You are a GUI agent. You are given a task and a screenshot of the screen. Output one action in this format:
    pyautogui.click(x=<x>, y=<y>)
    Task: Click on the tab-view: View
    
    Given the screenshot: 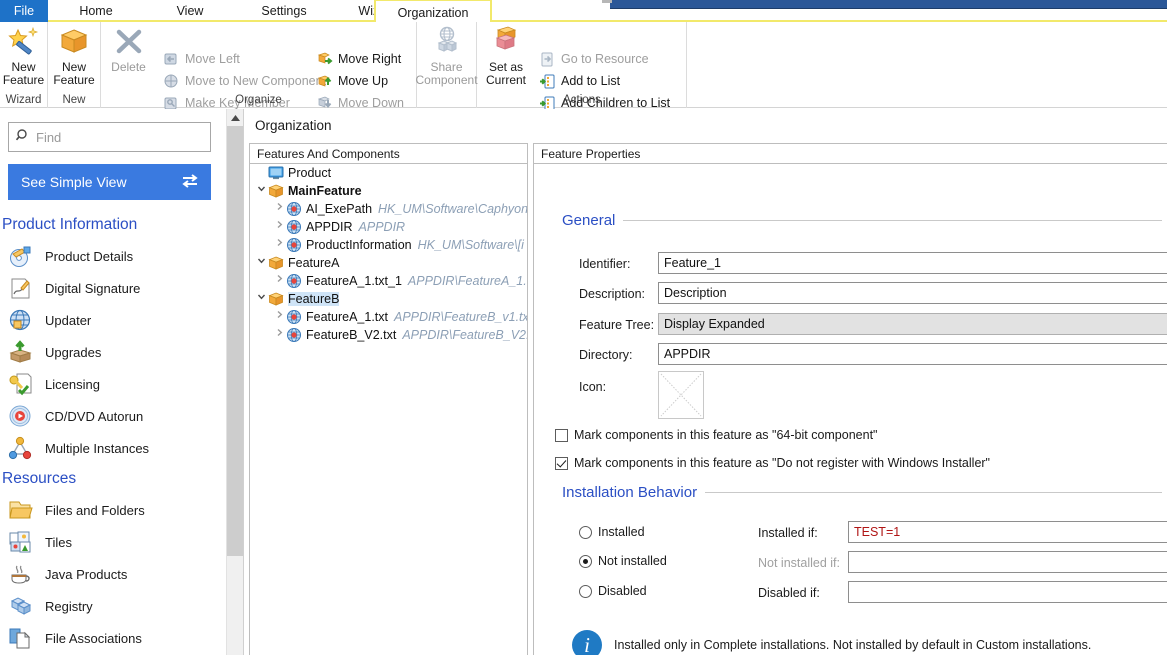 What is the action you would take?
    pyautogui.click(x=190, y=11)
    